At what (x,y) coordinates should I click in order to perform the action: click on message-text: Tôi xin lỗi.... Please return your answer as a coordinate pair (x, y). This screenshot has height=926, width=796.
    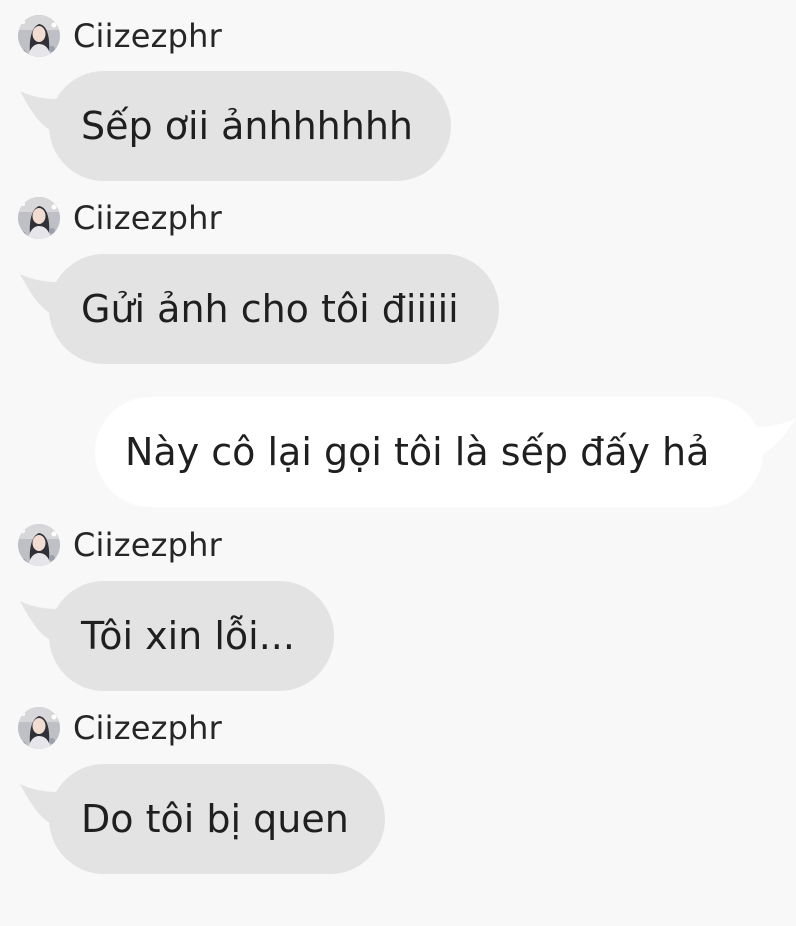
    Looking at the image, I should click on (188, 636).